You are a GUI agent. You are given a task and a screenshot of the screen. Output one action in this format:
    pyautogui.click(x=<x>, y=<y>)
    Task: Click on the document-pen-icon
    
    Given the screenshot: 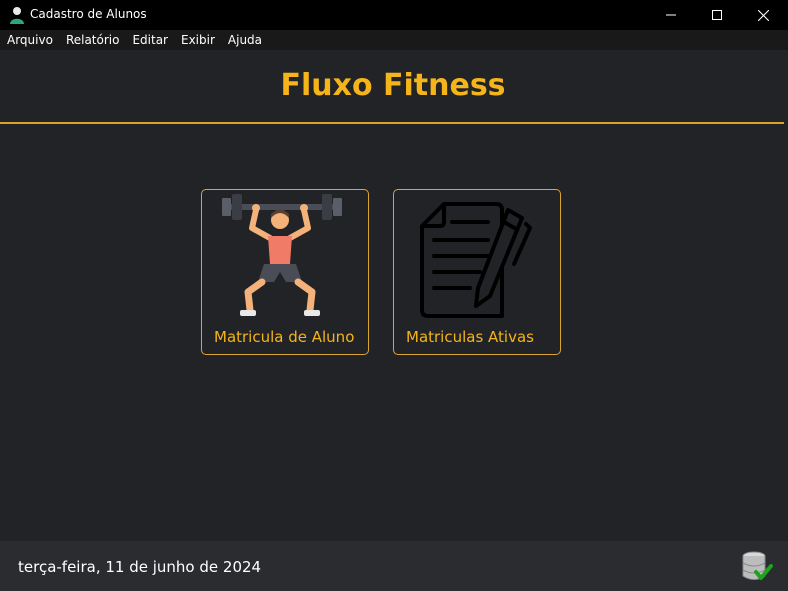 What is the action you would take?
    pyautogui.click(x=476, y=260)
    